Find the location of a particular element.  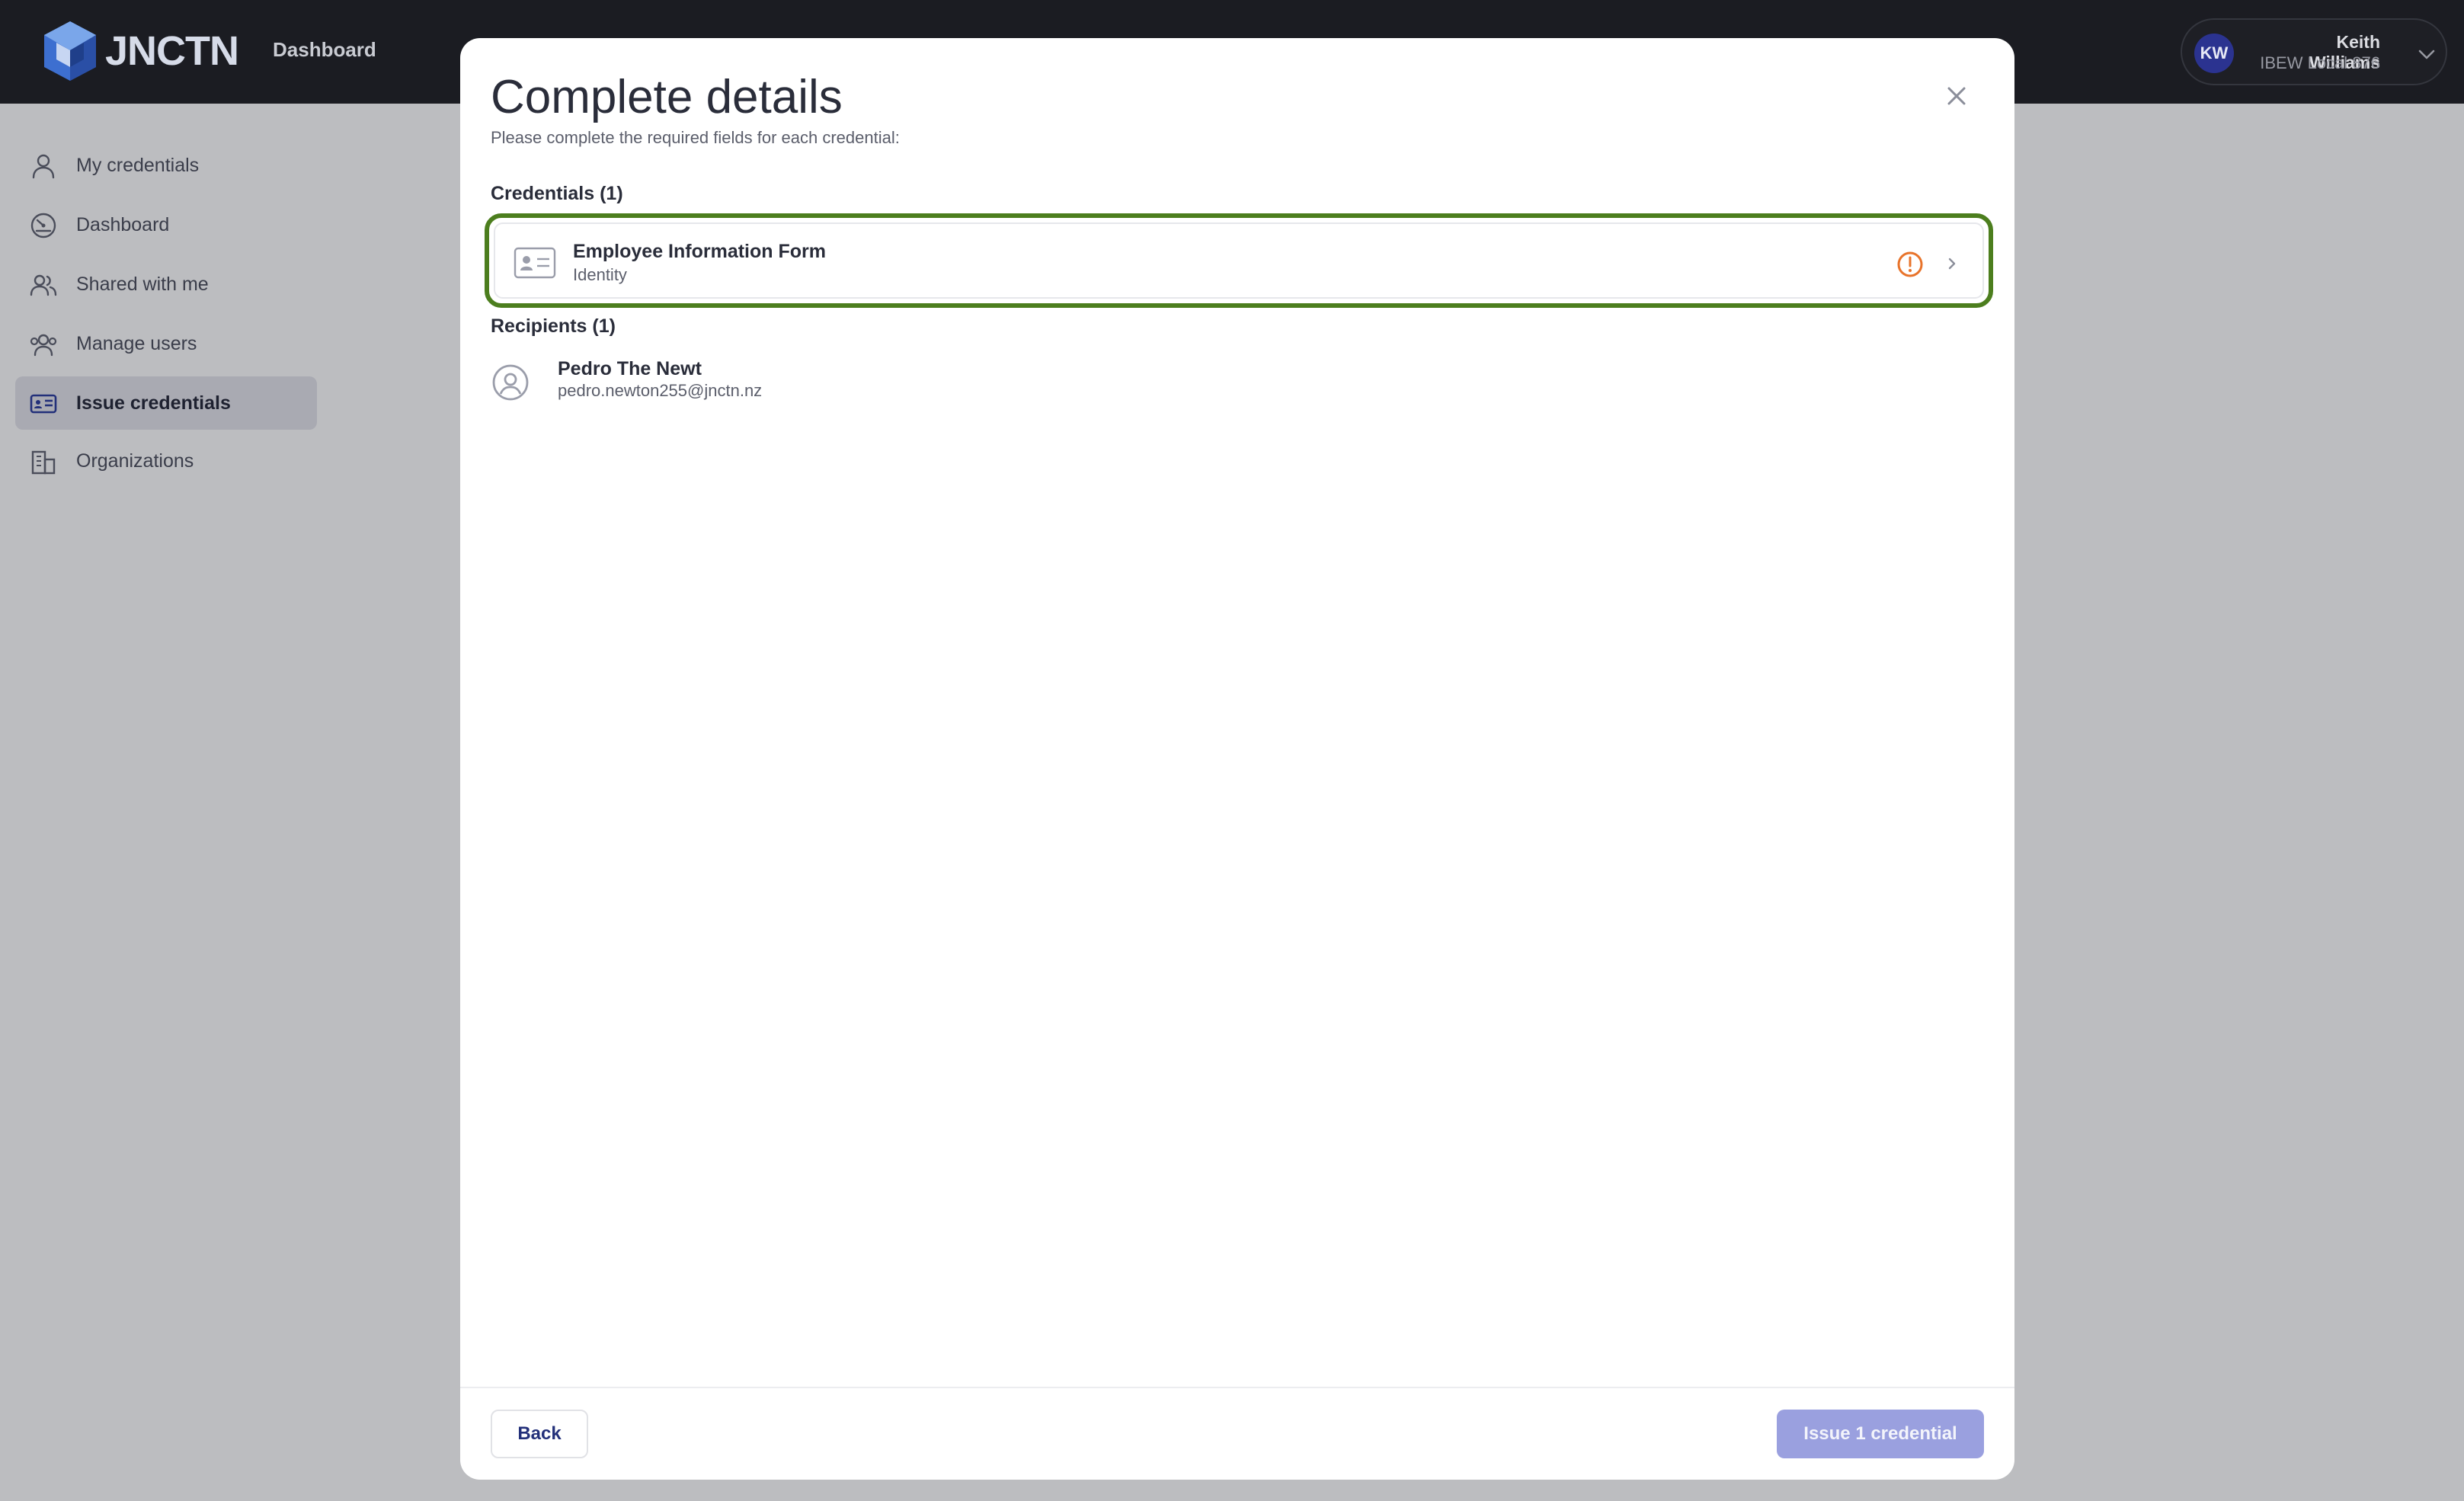

avatar: KW is located at coordinates (2214, 53).